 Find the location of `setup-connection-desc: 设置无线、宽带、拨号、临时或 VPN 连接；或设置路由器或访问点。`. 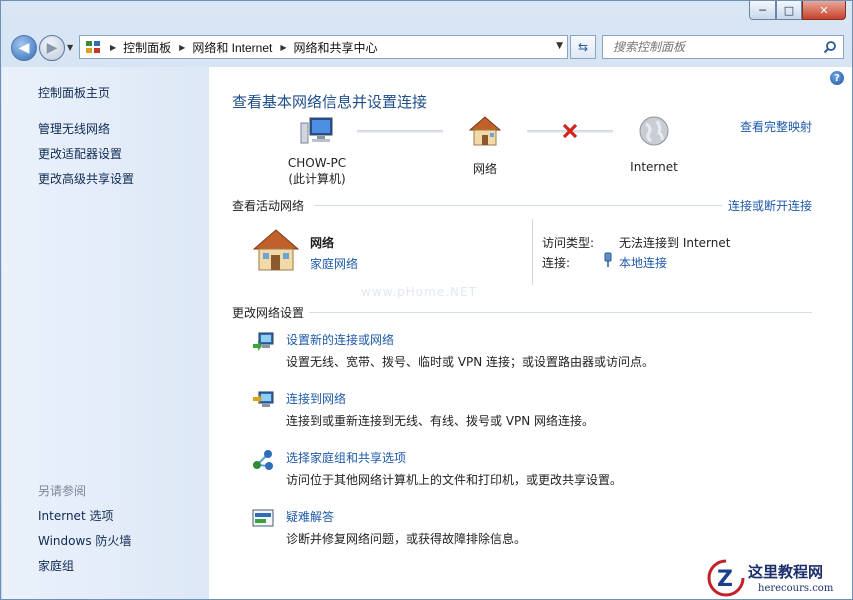

setup-connection-desc: 设置无线、宽带、拨号、临时或 VPN 连接；或设置路由器或访问点。 is located at coordinates (470, 362).